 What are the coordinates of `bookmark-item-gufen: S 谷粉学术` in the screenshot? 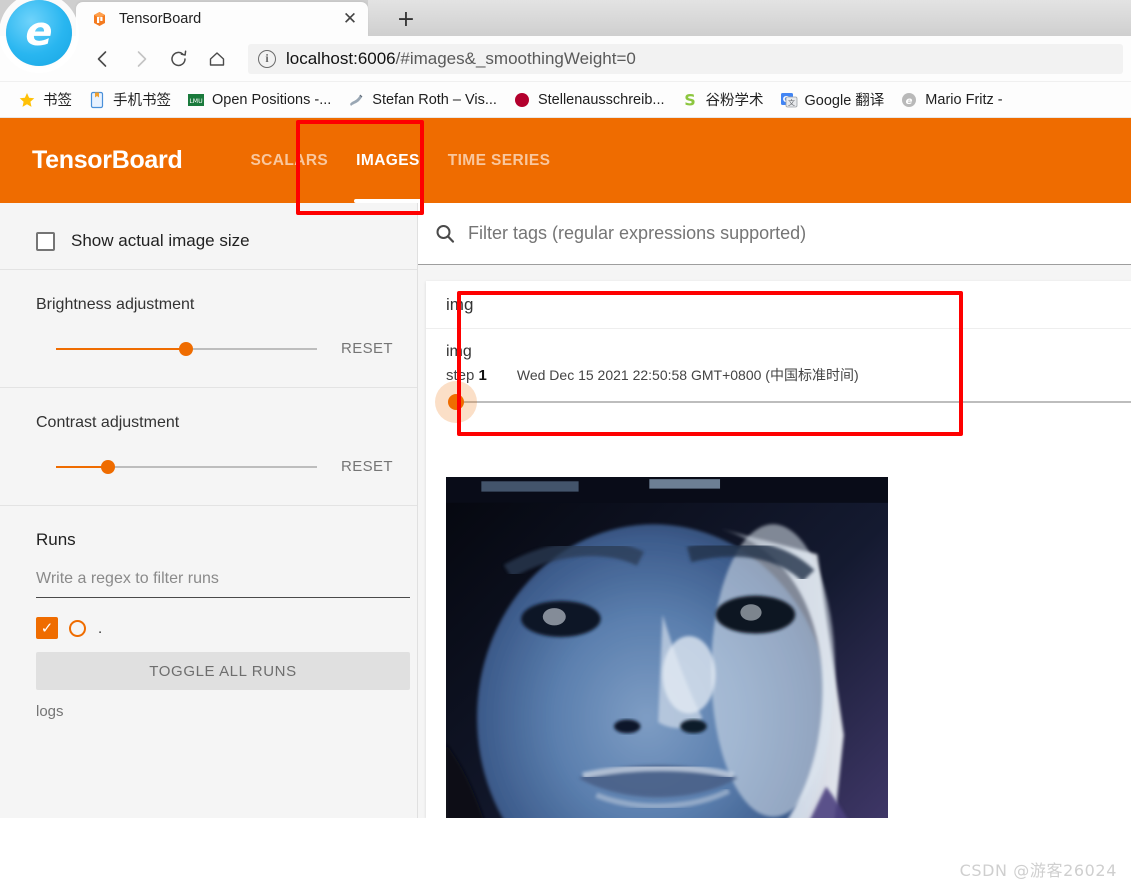 It's located at (722, 100).